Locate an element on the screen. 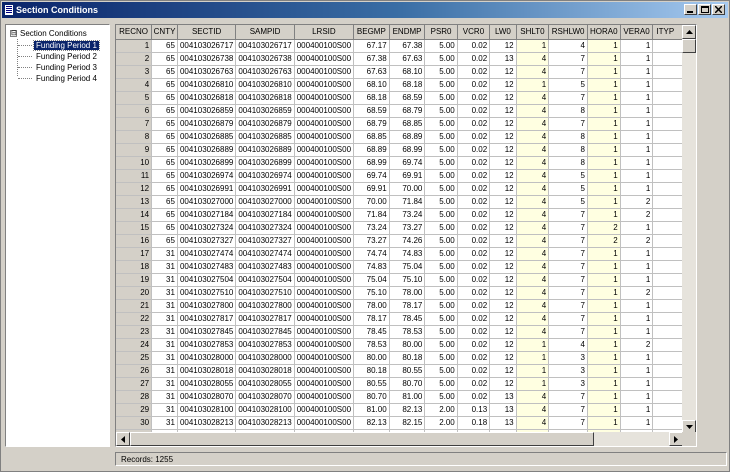 This screenshot has width=730, height=472. title-bar: Section Conditions is located at coordinates (365, 10).